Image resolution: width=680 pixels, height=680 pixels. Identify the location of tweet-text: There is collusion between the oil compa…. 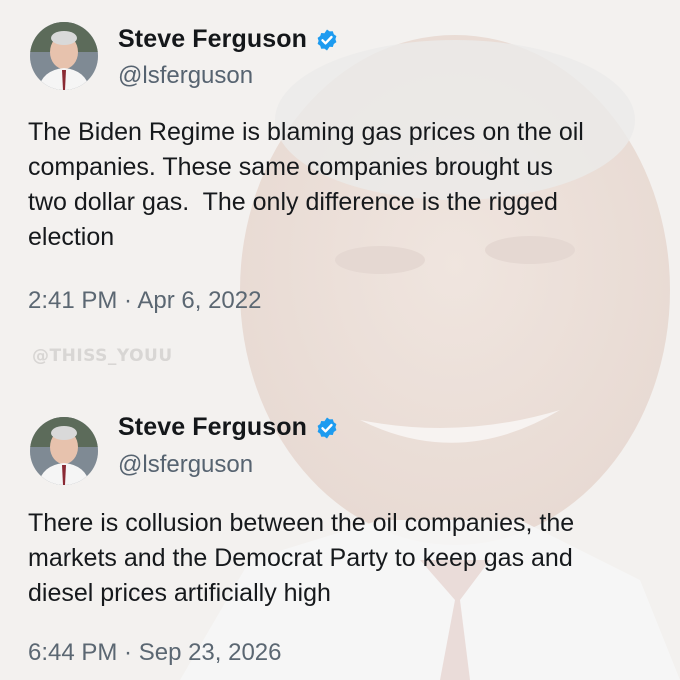
(301, 558).